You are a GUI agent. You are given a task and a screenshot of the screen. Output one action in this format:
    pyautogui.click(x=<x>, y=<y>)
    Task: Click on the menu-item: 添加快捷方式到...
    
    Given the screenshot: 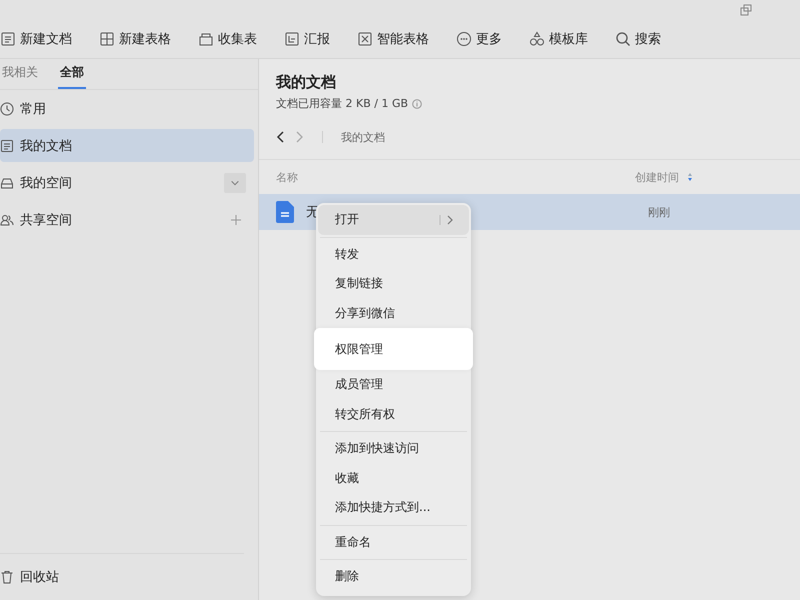 What is the action you would take?
    pyautogui.click(x=393, y=507)
    